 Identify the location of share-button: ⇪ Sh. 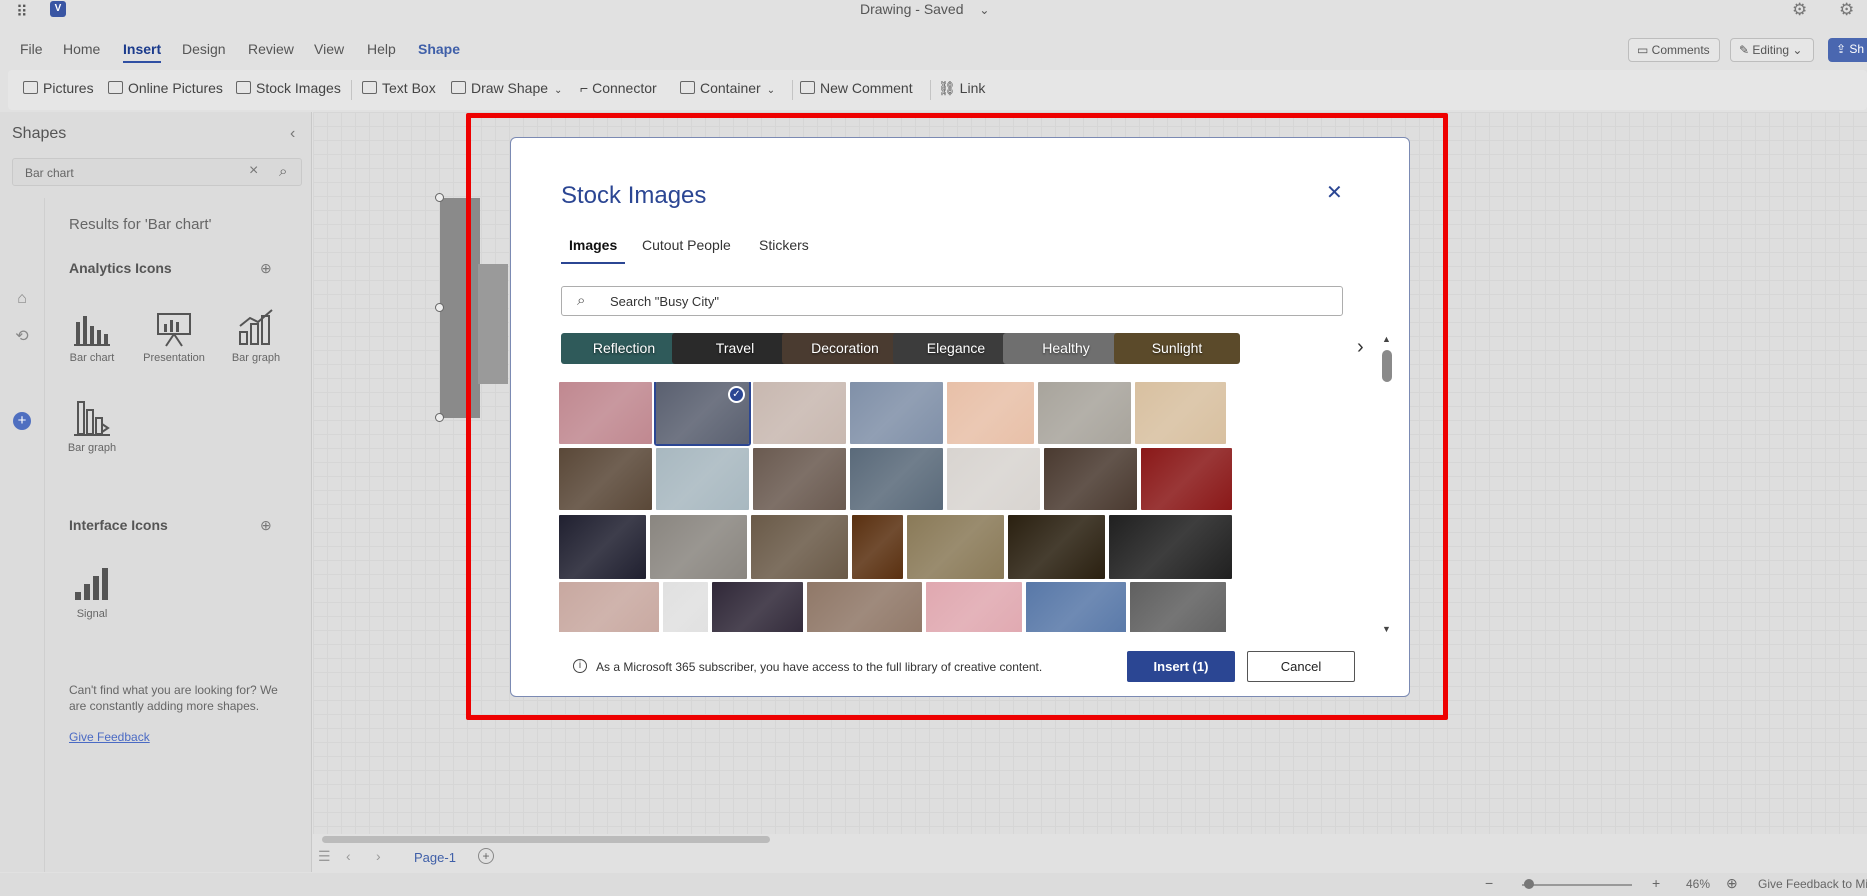
(1847, 50).